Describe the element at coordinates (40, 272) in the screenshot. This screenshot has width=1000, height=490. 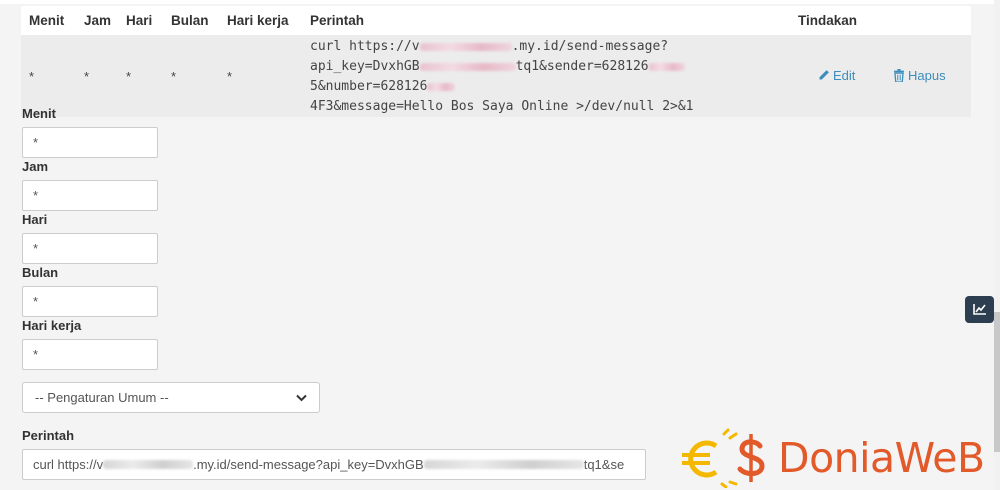
I see `month-label: Bulan` at that location.